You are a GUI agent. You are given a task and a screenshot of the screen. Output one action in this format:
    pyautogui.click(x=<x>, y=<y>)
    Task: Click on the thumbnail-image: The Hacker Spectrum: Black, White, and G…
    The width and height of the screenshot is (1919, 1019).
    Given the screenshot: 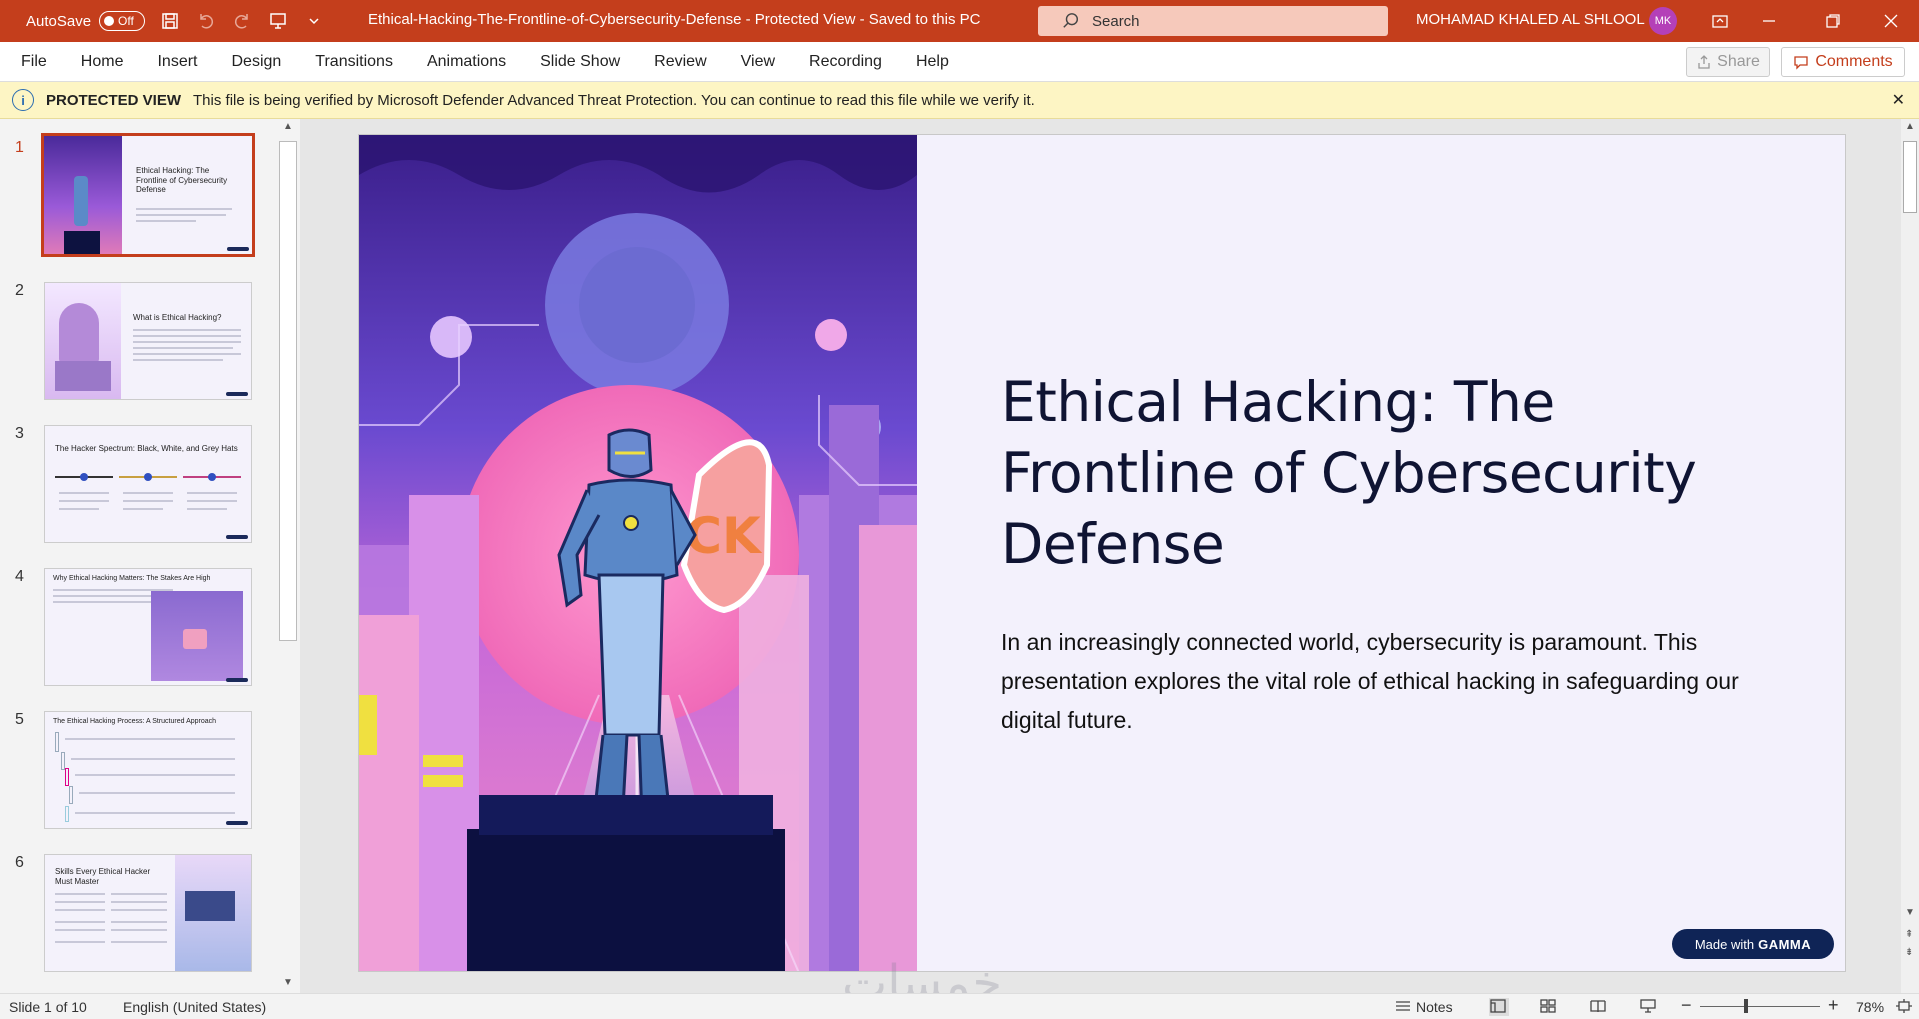 What is the action you would take?
    pyautogui.click(x=148, y=484)
    